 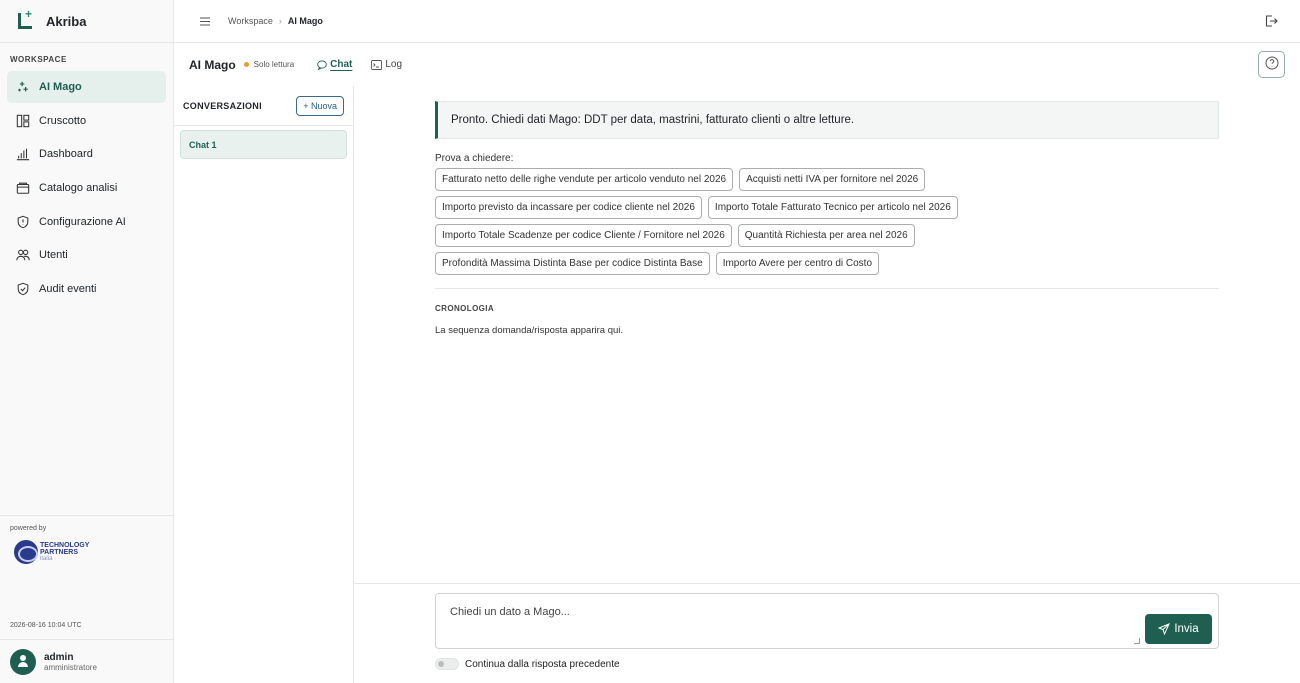 What do you see at coordinates (737, 21) in the screenshot?
I see `topbar: Workspace › AI Mago` at bounding box center [737, 21].